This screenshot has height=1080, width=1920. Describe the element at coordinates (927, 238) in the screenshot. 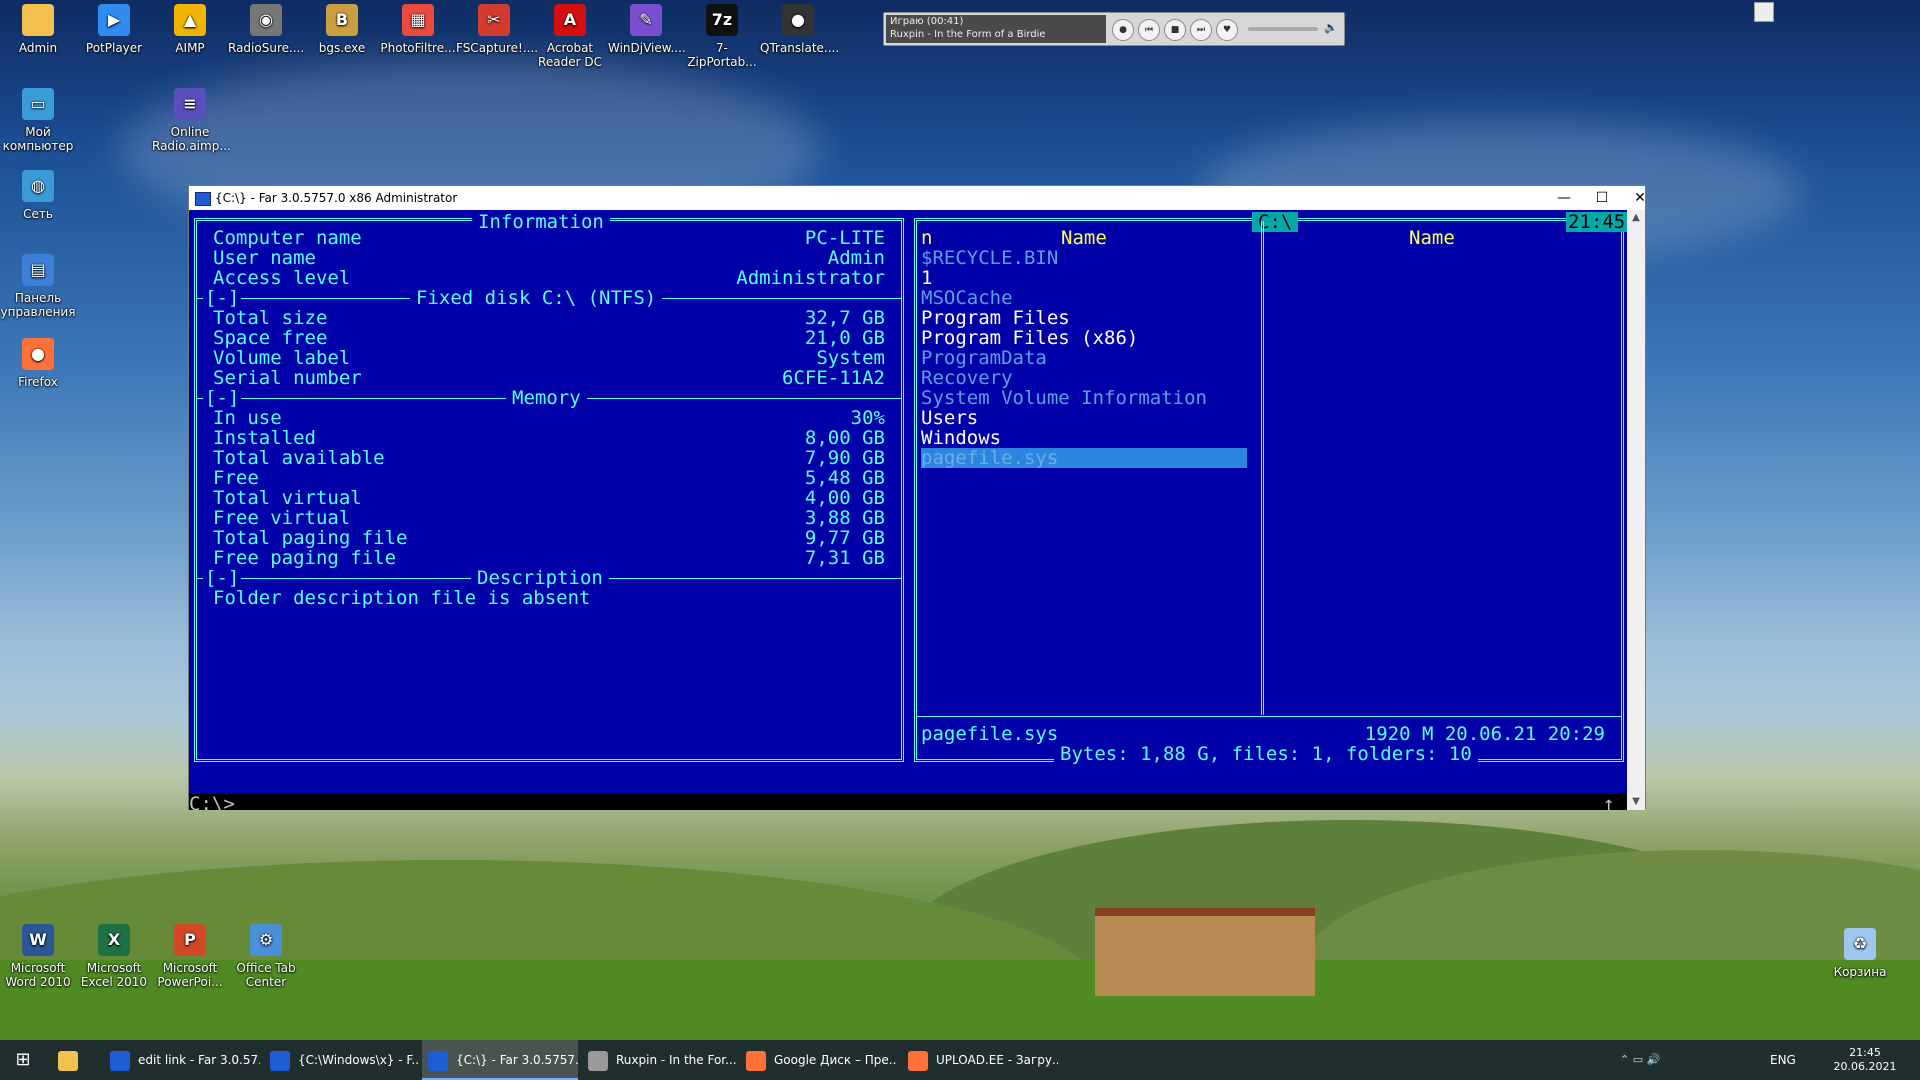

I see `column-sort-indicator: n` at that location.